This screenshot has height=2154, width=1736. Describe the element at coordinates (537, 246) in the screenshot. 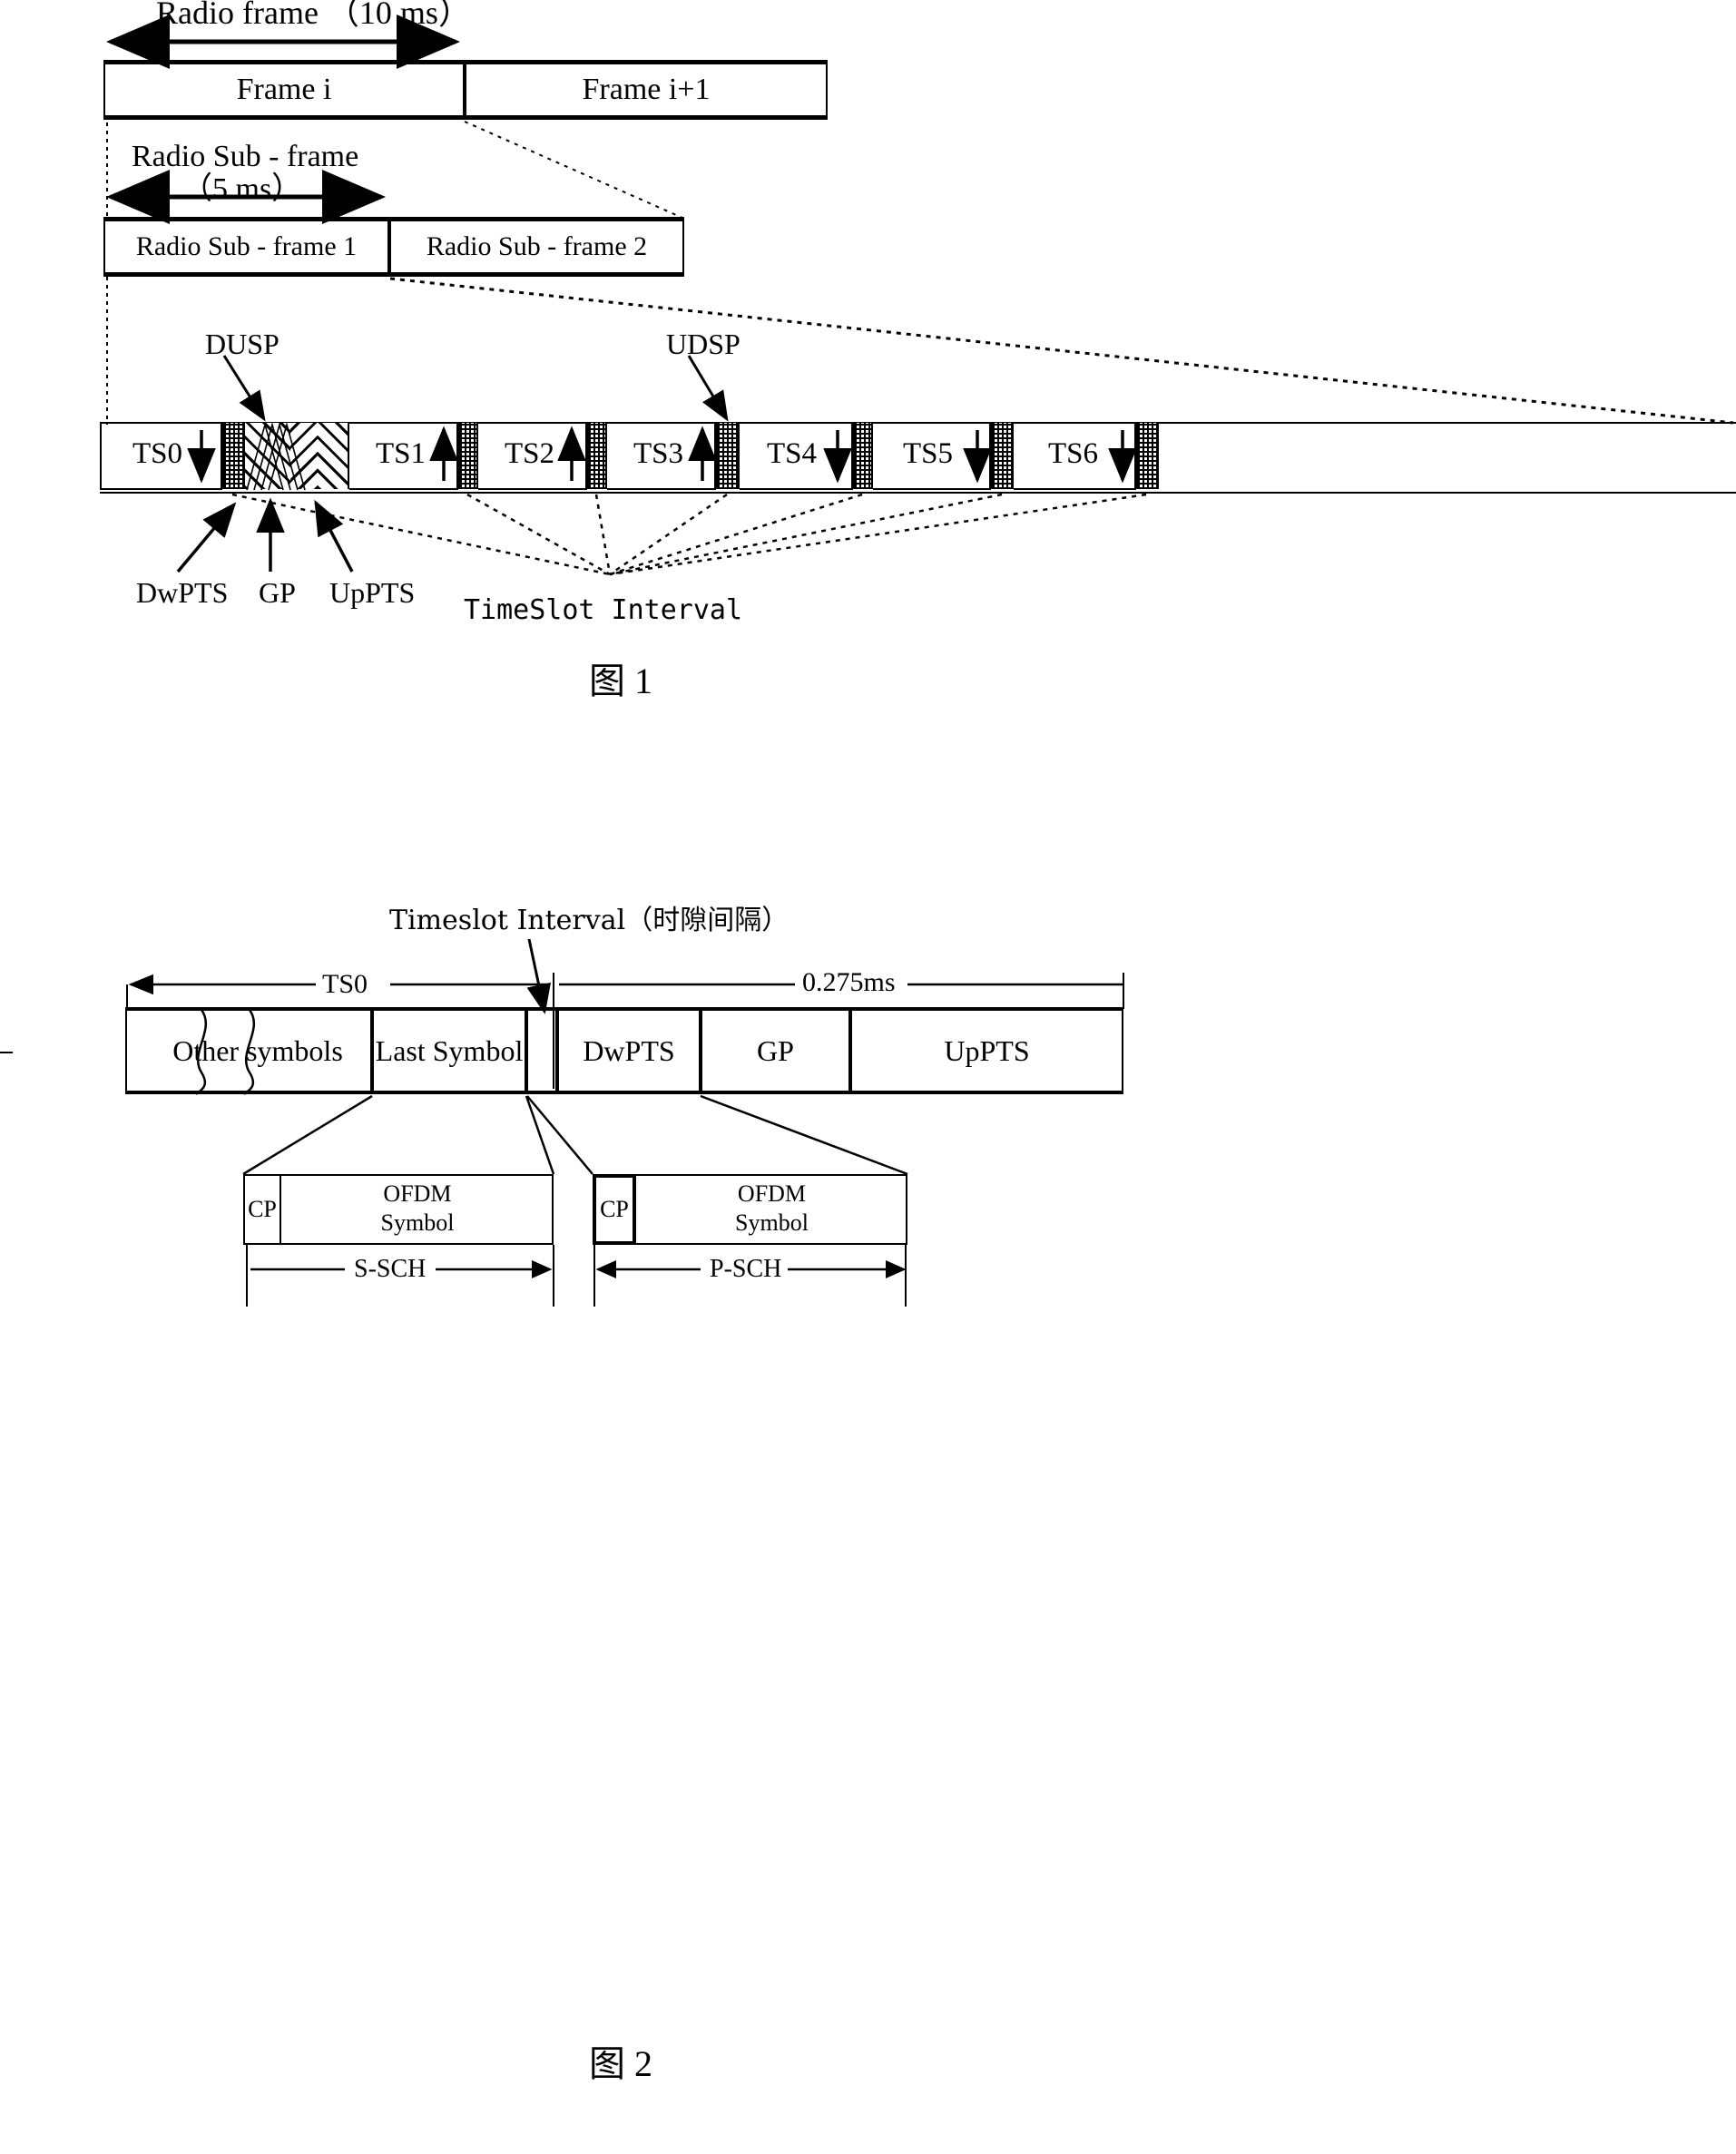

I see `subframe-label-2: Radio Sub - frame 2` at that location.